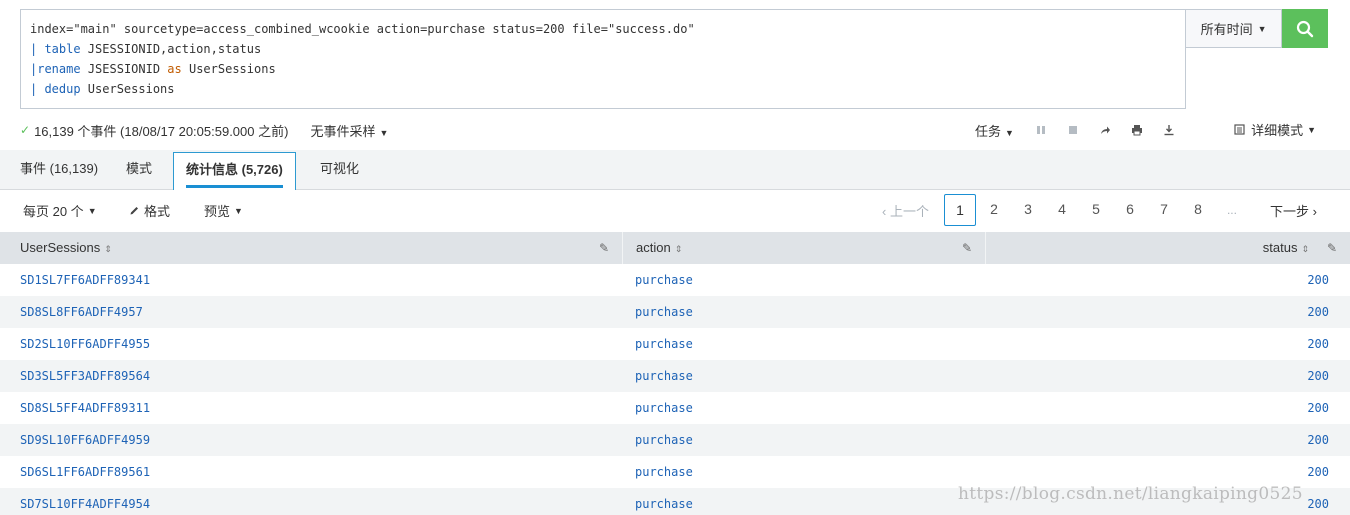 This screenshot has width=1350, height=515. Describe the element at coordinates (62, 49) in the screenshot. I see `query-token: table` at that location.